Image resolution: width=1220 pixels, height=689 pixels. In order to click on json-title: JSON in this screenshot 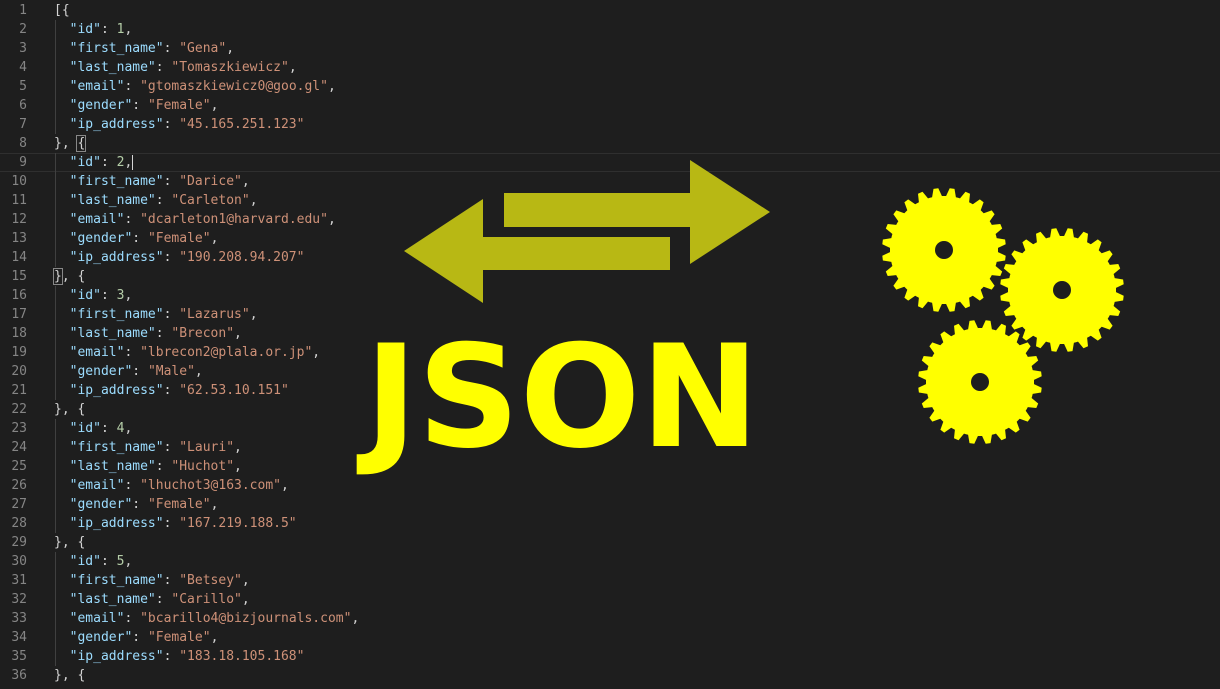, I will do `click(558, 397)`.